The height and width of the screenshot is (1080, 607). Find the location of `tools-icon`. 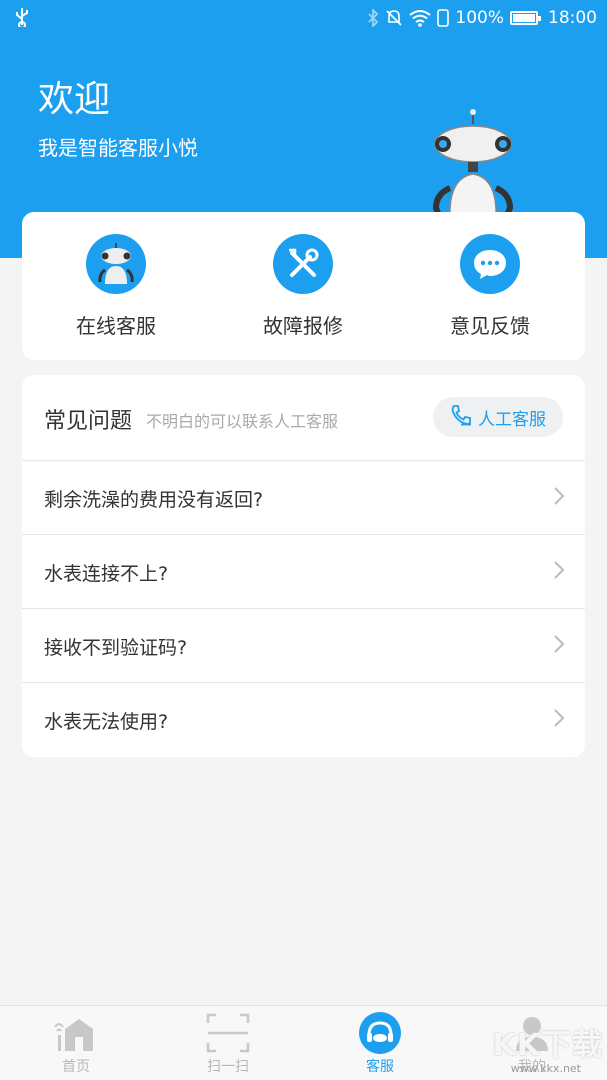

tools-icon is located at coordinates (303, 264).